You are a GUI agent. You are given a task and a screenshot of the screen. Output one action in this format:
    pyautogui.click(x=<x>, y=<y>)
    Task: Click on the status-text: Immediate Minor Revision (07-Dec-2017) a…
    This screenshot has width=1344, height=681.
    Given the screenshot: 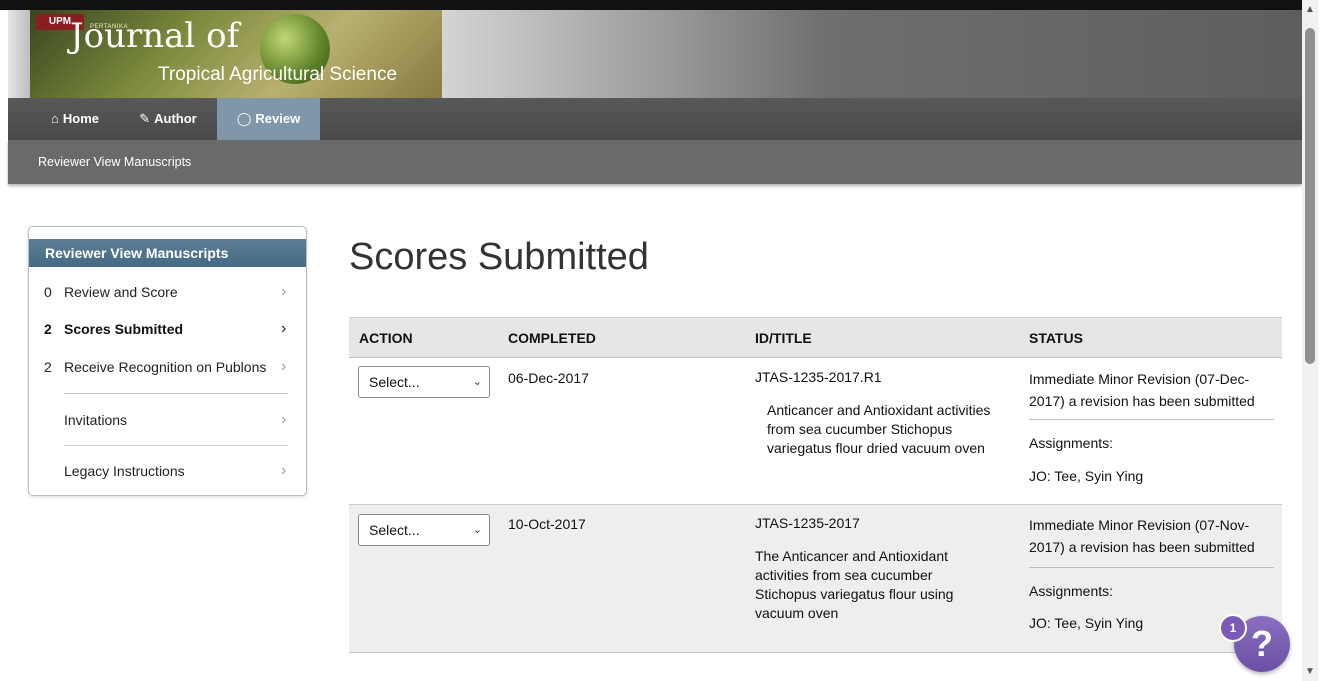 What is the action you would take?
    pyautogui.click(x=1142, y=390)
    